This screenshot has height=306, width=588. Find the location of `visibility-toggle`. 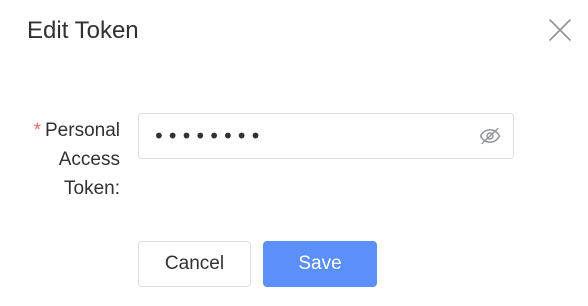

visibility-toggle is located at coordinates (490, 136).